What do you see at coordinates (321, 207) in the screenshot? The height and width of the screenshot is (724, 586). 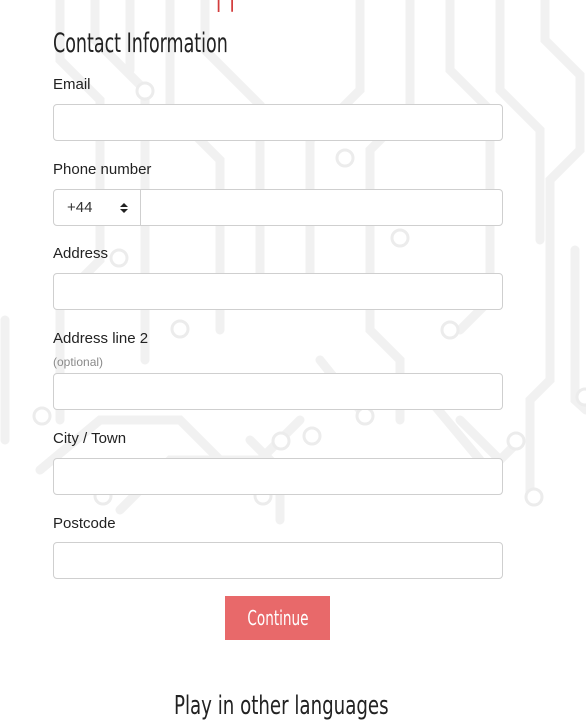 I see `phone-number-field` at bounding box center [321, 207].